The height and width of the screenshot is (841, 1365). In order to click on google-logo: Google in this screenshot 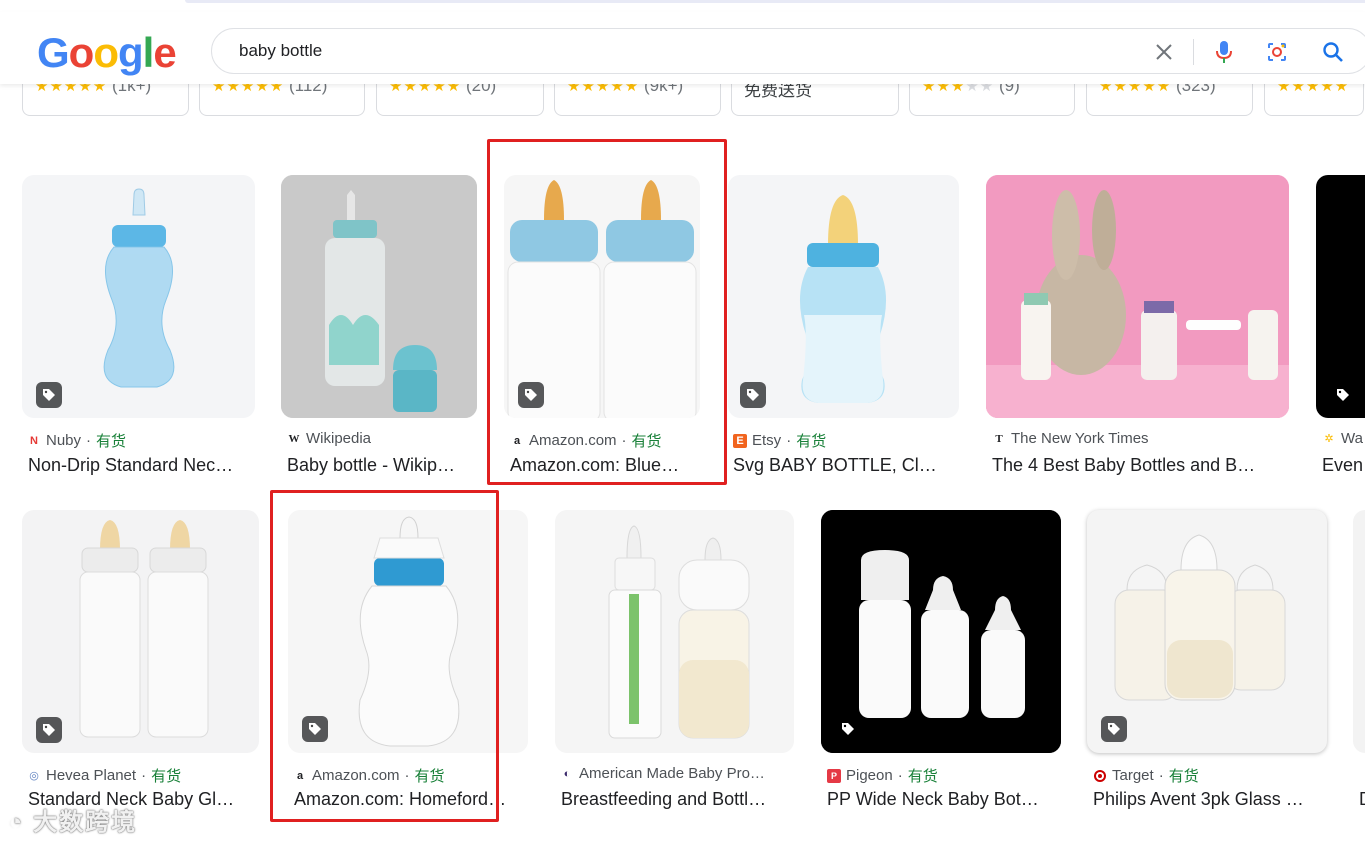, I will do `click(107, 53)`.